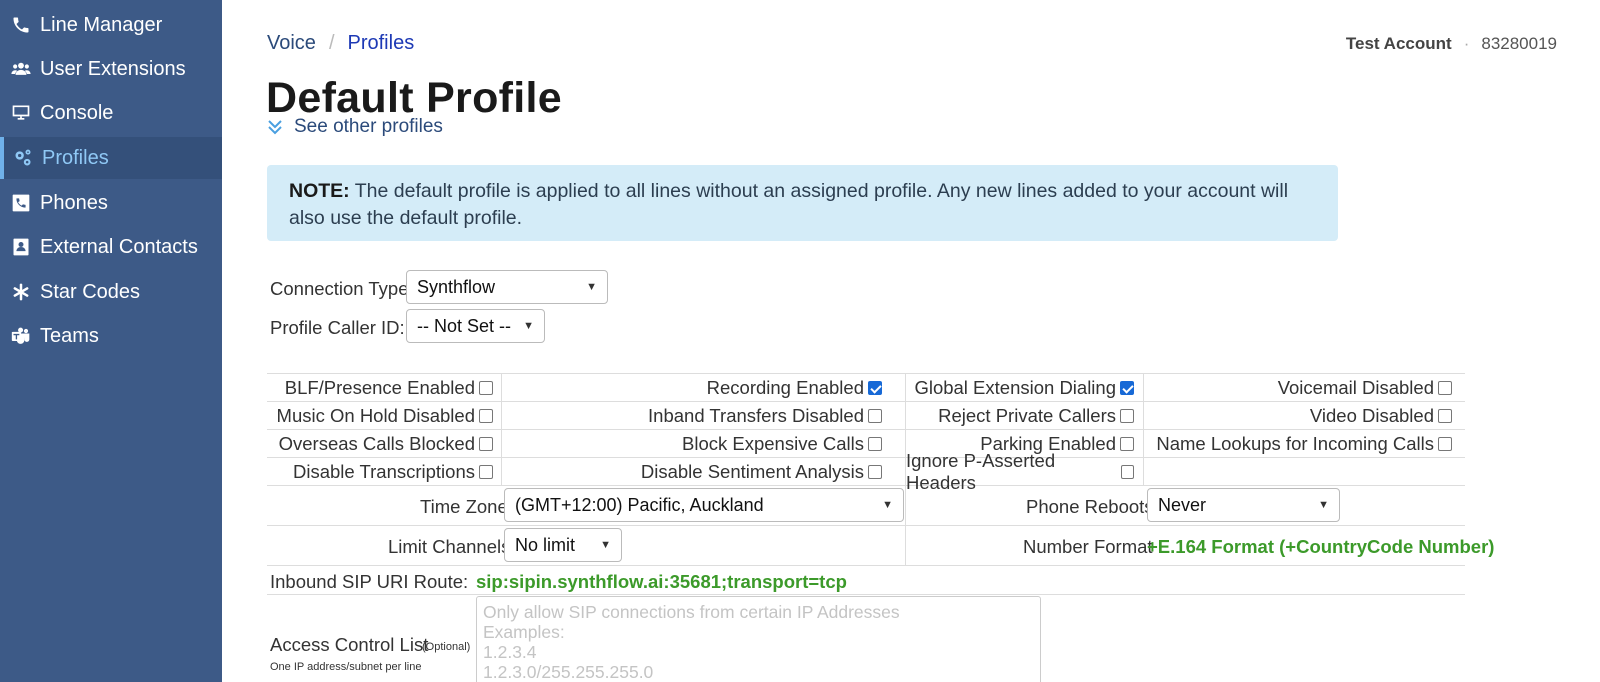 Image resolution: width=1600 pixels, height=682 pixels. I want to click on see-other-profiles-link: See other profiles, so click(354, 127).